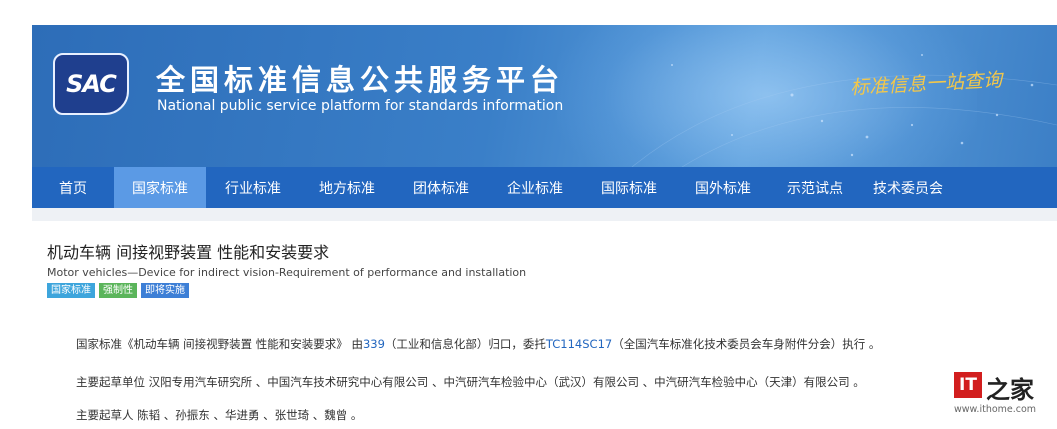  I want to click on drafters: 主要起草人 陈韬 、孙振东 、华进勇 、张世琦 、魏曾 。, so click(219, 415).